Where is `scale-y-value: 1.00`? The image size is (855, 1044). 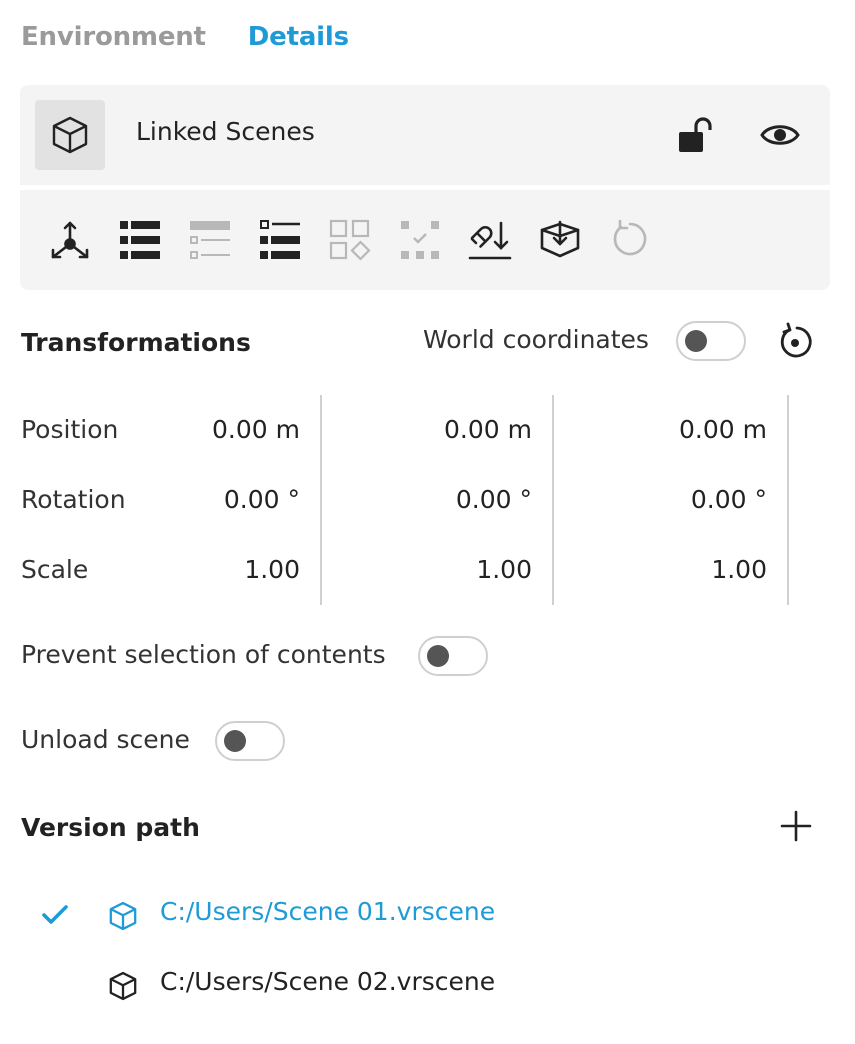 scale-y-value: 1.00 is located at coordinates (462, 569).